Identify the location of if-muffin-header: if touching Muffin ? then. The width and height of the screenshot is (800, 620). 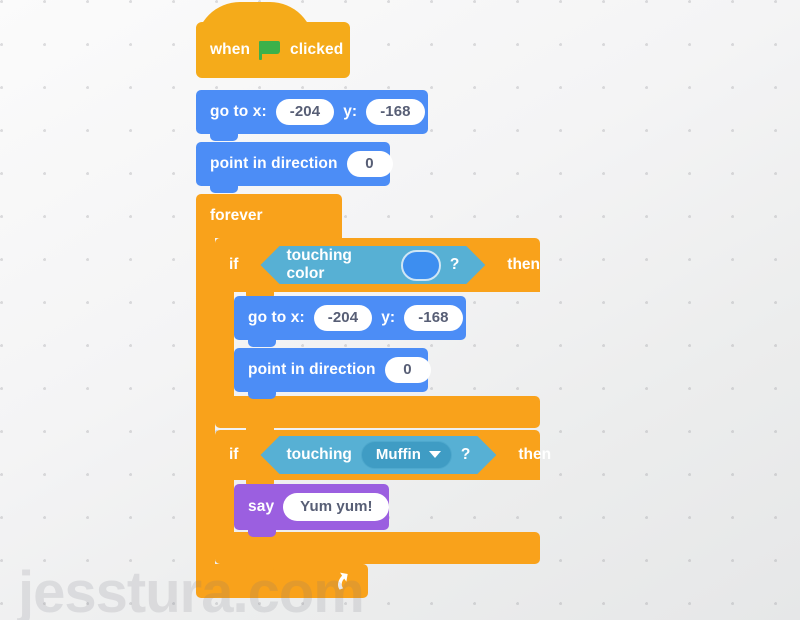
(383, 455).